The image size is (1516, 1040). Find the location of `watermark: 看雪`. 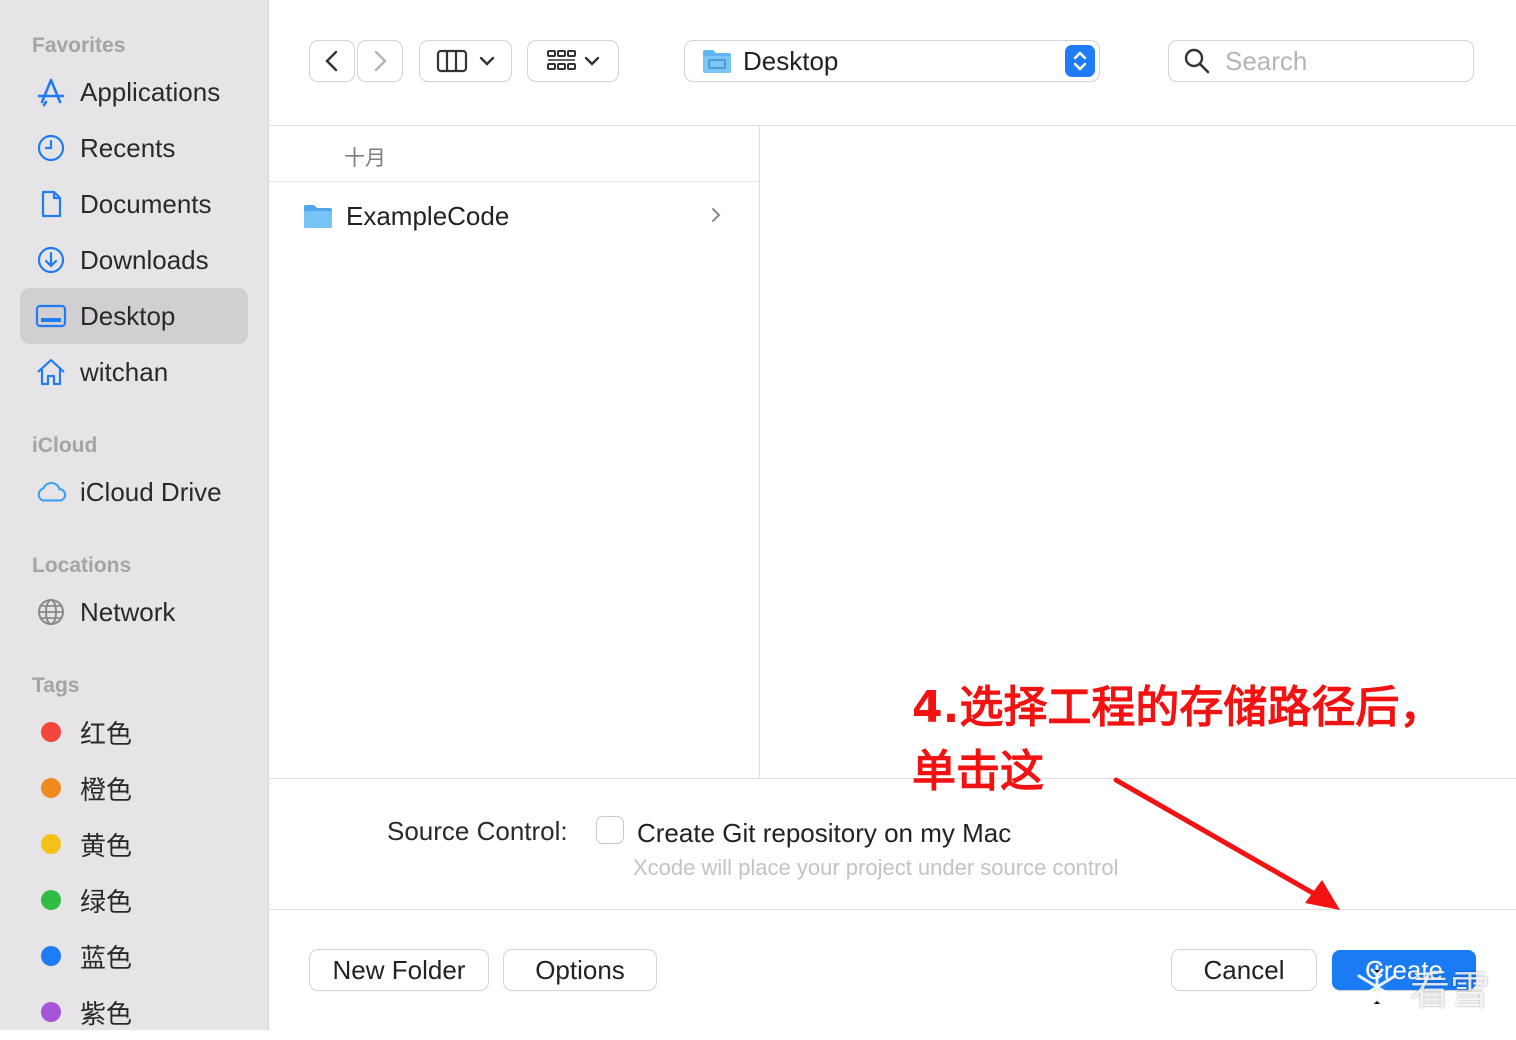

watermark: 看雪 is located at coordinates (1432, 987).